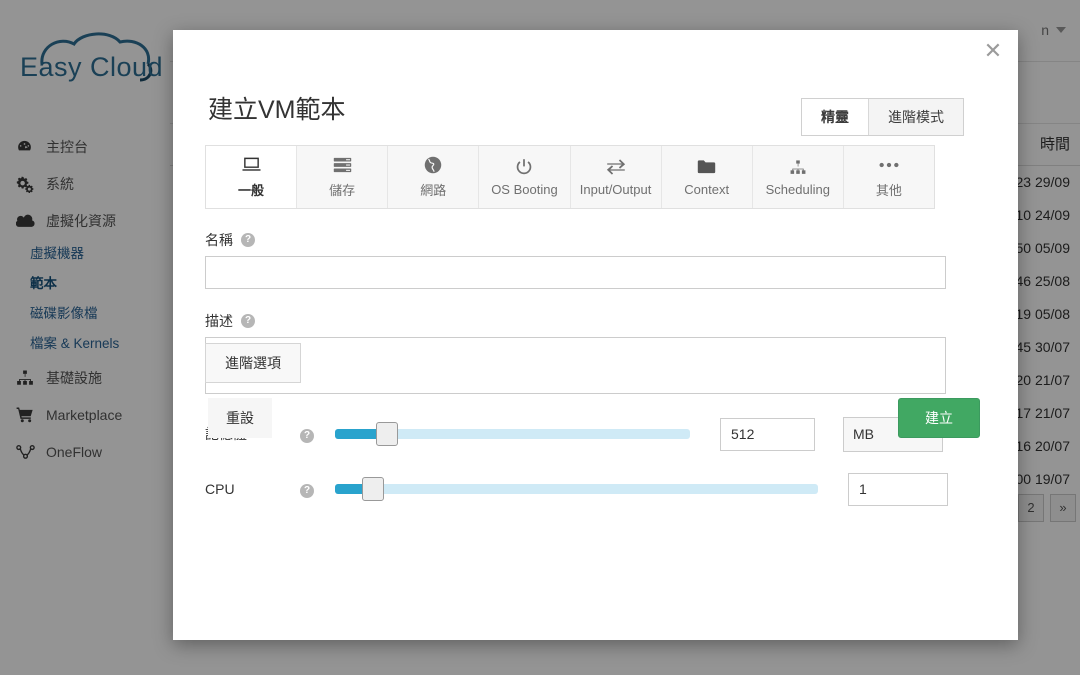 This screenshot has width=1080, height=675. What do you see at coordinates (616, 167) in the screenshot?
I see `exchange-icon` at bounding box center [616, 167].